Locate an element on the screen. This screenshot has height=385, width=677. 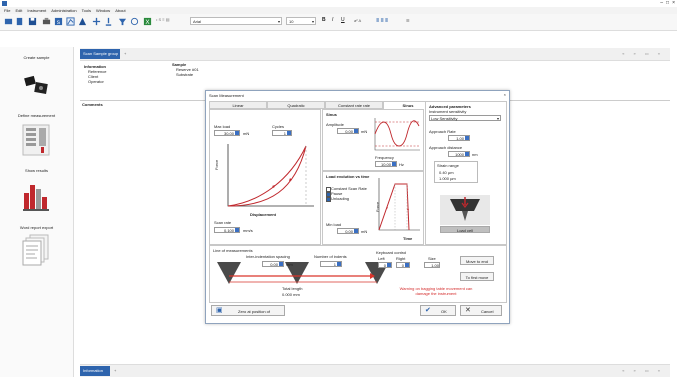
frequency-label: Frequency is located at coordinates (384, 157).